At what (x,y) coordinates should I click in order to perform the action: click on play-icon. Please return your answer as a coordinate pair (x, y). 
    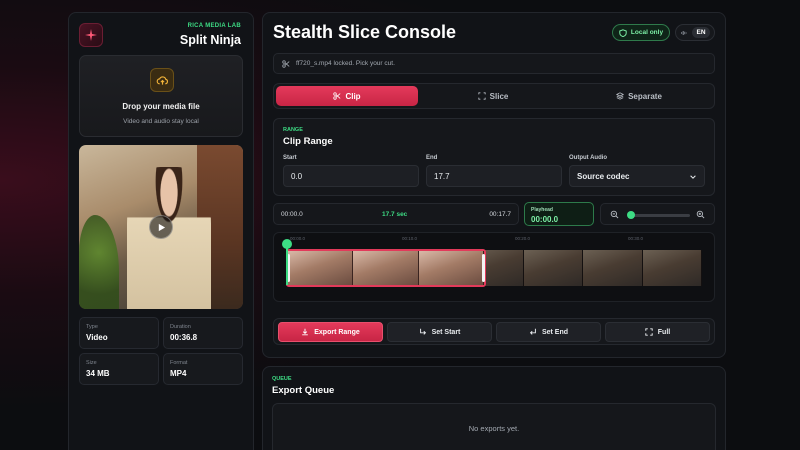
    Looking at the image, I should click on (161, 227).